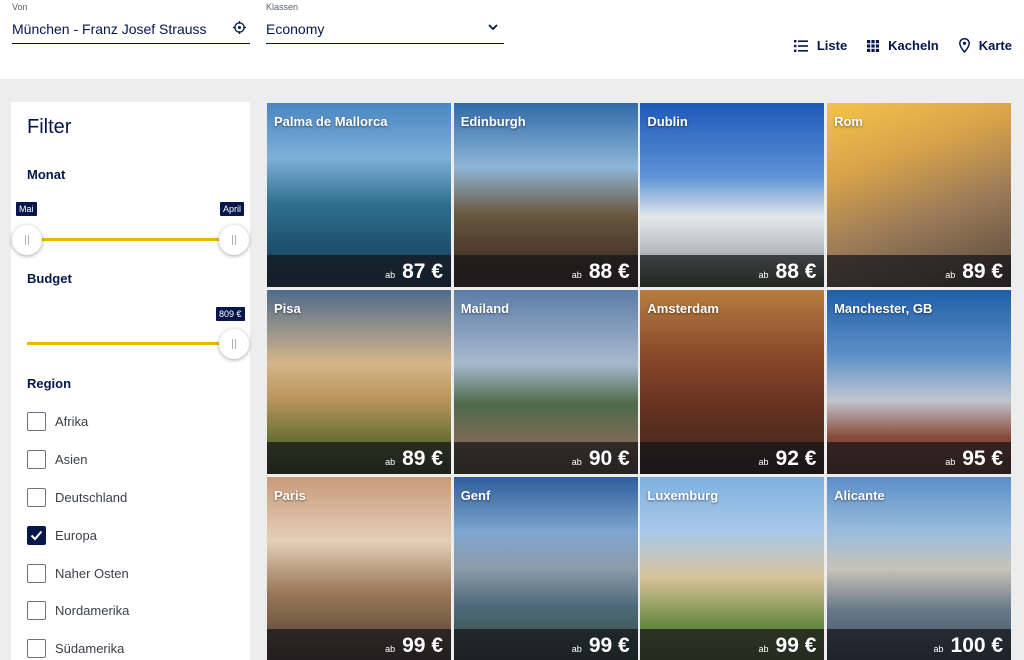  I want to click on budget-track, so click(130, 343).